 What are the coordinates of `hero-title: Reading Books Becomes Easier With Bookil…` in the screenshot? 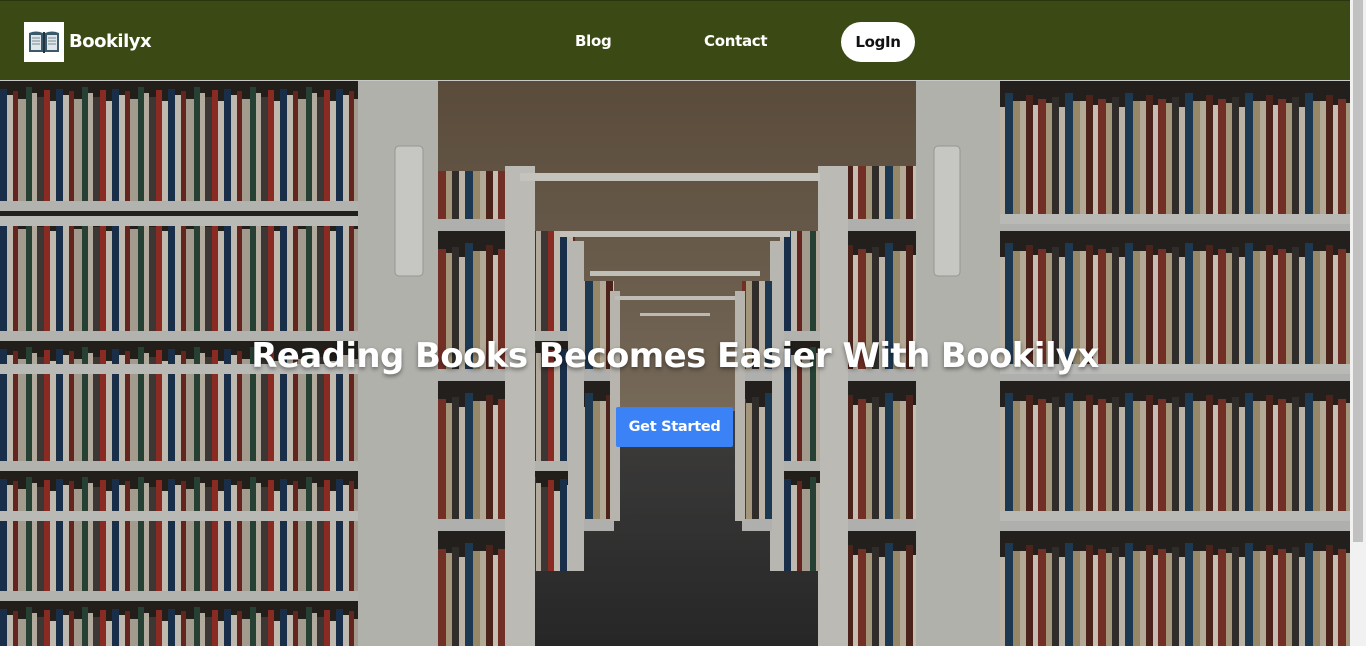 It's located at (675, 356).